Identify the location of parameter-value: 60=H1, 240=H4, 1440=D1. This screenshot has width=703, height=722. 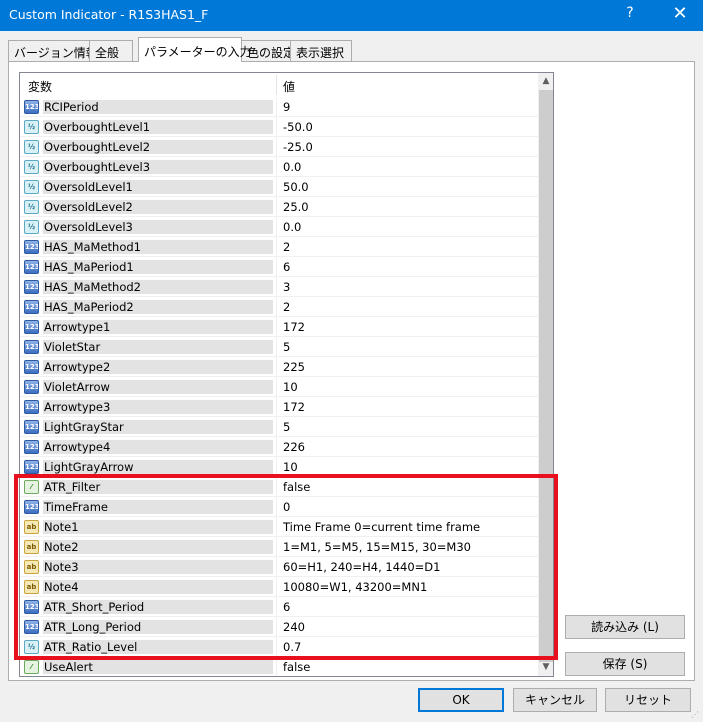
(361, 567).